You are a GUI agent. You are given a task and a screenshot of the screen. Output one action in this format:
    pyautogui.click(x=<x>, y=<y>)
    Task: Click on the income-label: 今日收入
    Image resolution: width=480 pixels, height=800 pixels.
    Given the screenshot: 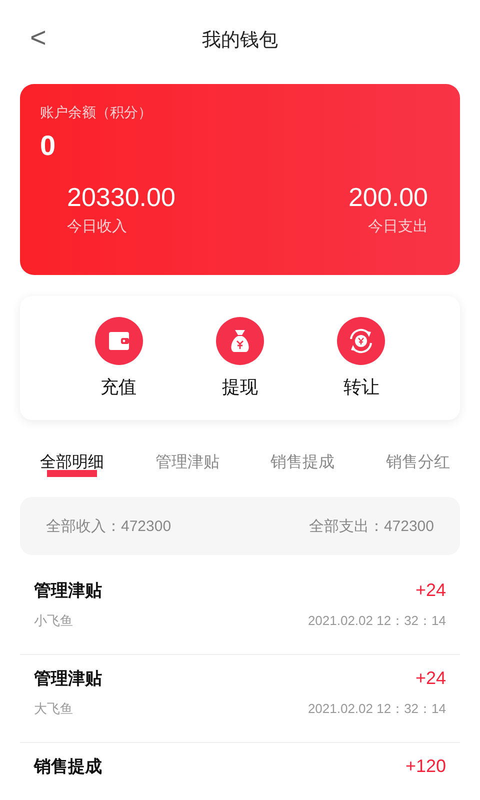 What is the action you would take?
    pyautogui.click(x=97, y=226)
    